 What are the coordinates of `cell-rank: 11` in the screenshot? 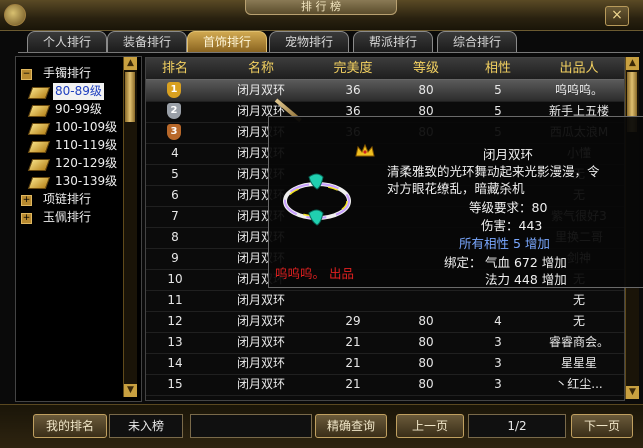 It's located at (175, 300).